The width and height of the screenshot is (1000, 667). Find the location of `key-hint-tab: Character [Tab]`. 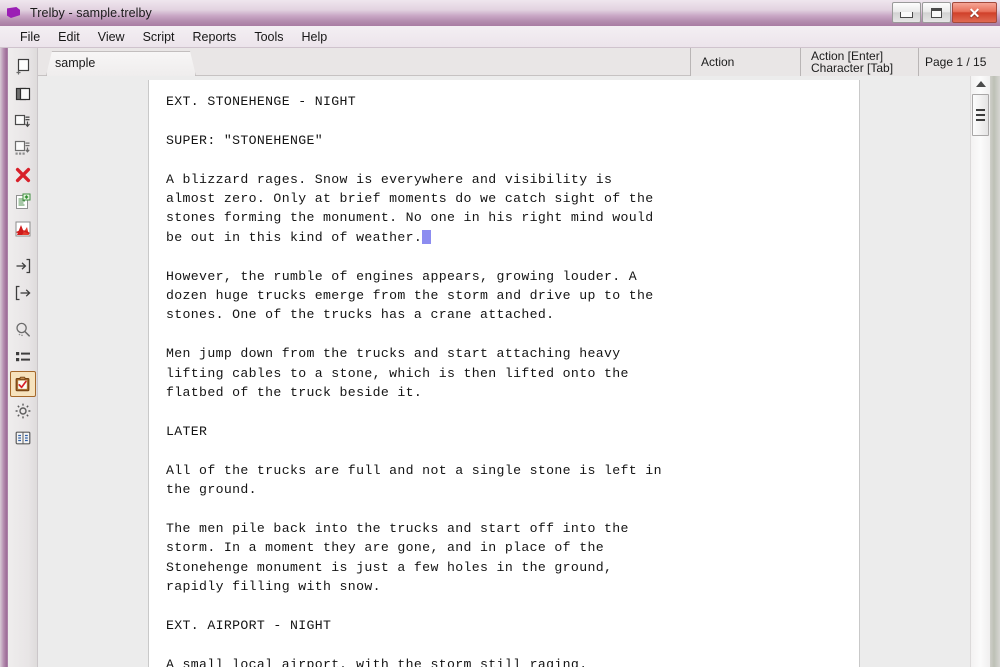

key-hint-tab: Character [Tab] is located at coordinates (852, 68).